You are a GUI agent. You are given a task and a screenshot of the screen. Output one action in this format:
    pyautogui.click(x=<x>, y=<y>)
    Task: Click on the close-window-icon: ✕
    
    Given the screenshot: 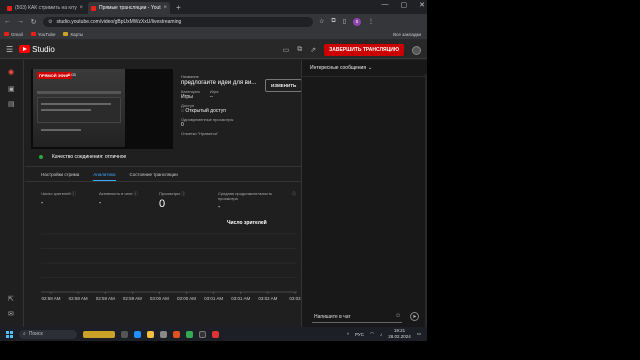 What is the action you would take?
    pyautogui.click(x=422, y=5)
    